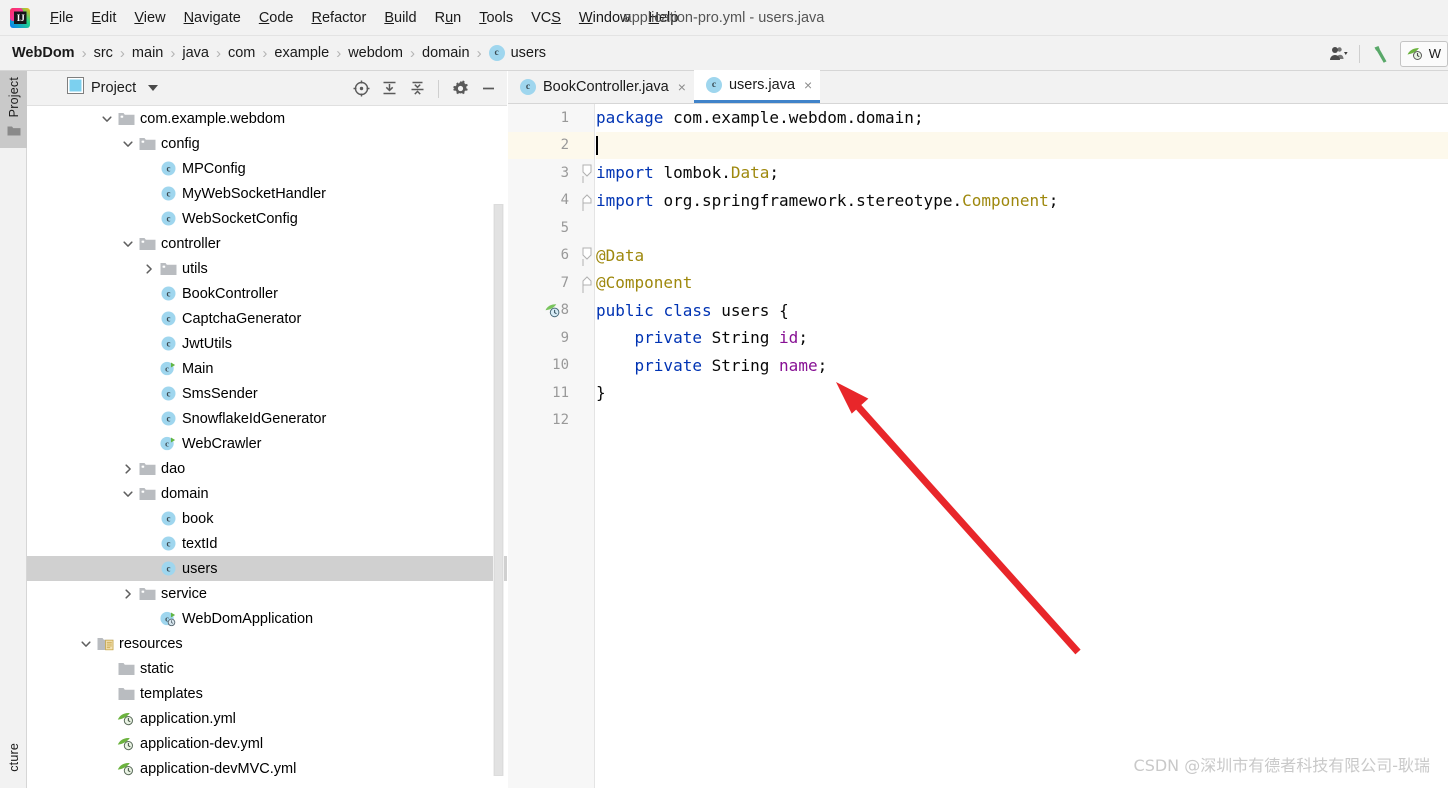  Describe the element at coordinates (543, 118) in the screenshot. I see `line-number: 1` at that location.